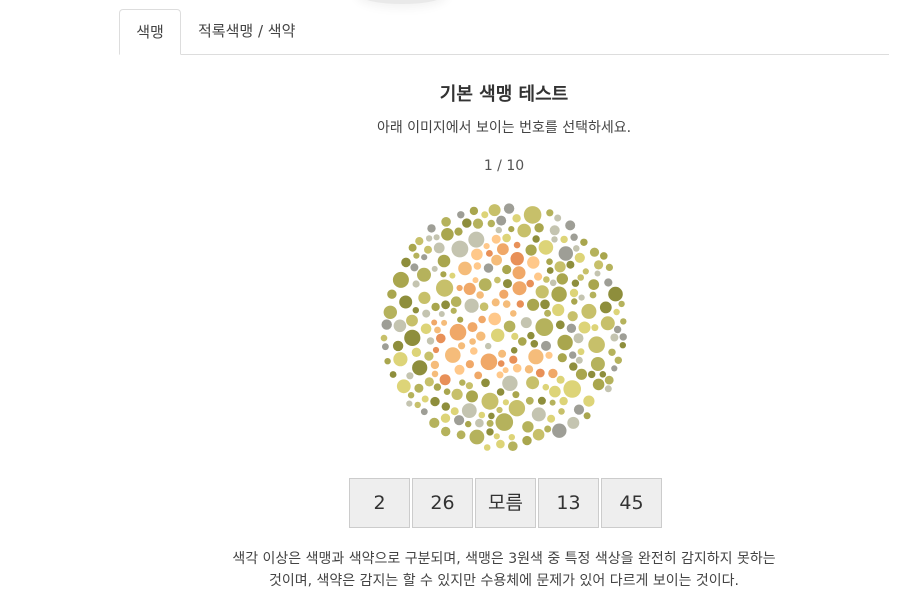 This screenshot has height=598, width=920. I want to click on tab-colorblind: 색맹, so click(150, 32).